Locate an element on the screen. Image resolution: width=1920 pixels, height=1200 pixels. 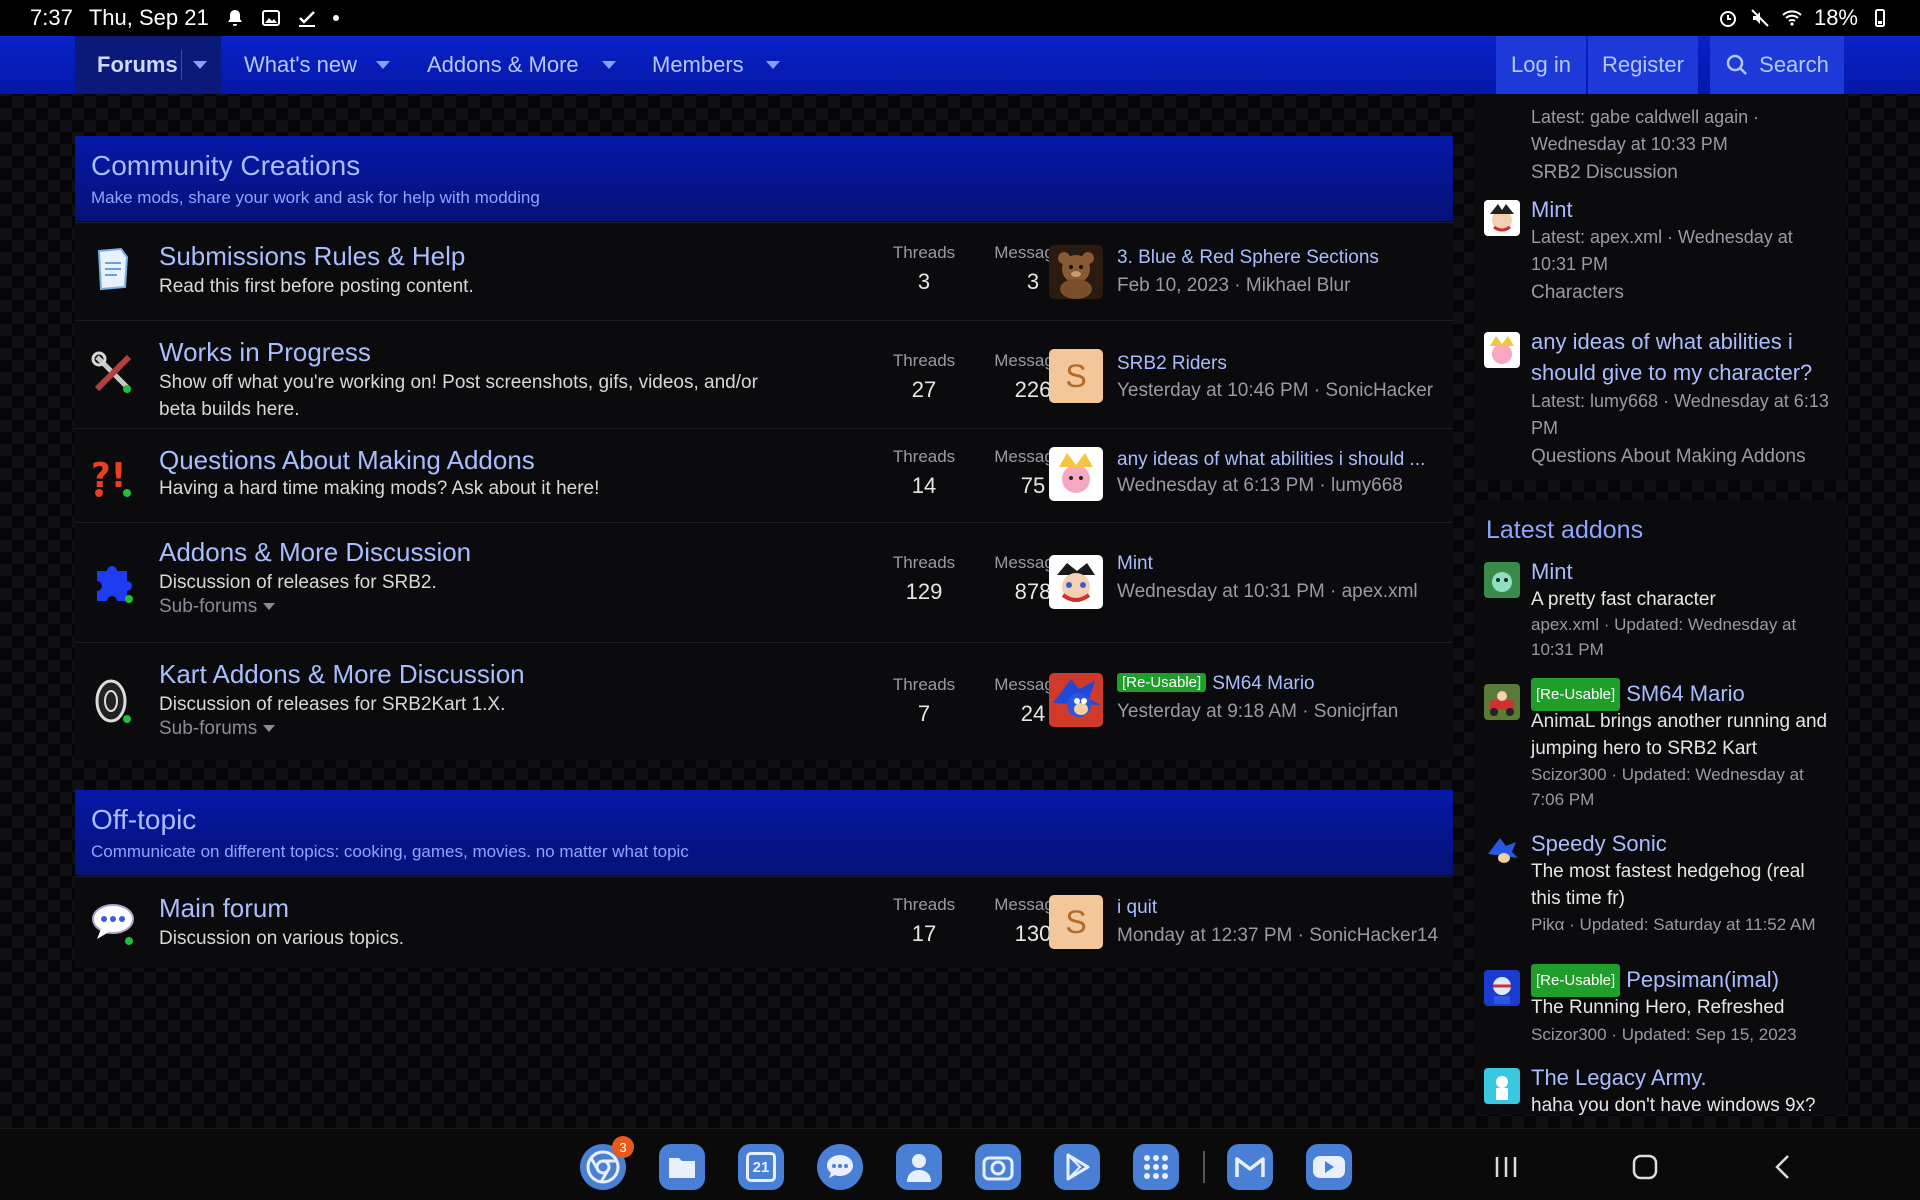
sonic-avatar-icon is located at coordinates (1076, 700).